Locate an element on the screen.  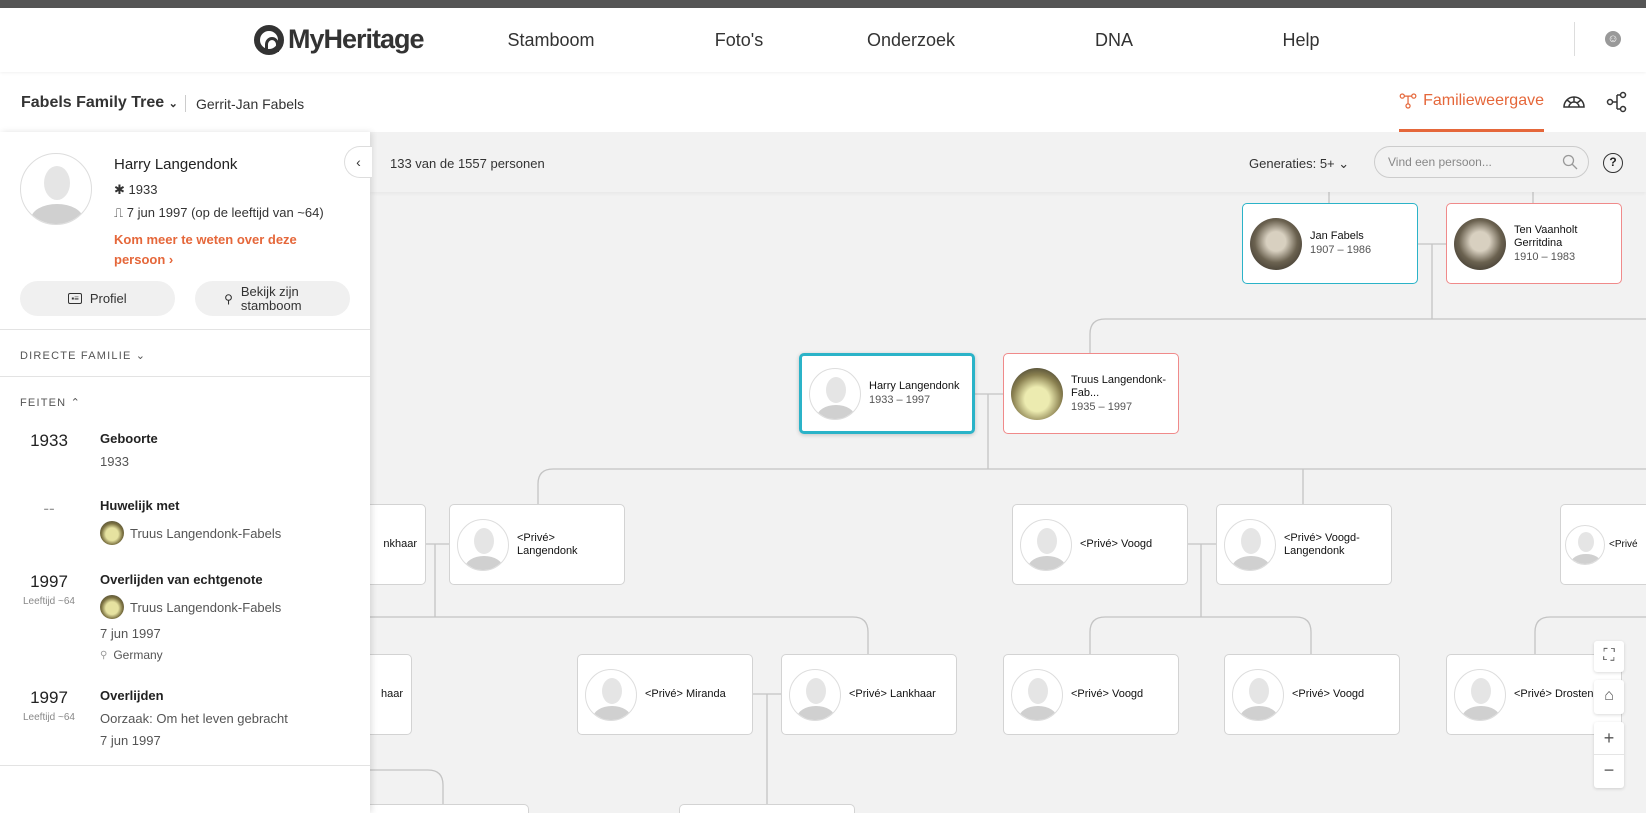
fact-title: Overlijden is located at coordinates (132, 695).